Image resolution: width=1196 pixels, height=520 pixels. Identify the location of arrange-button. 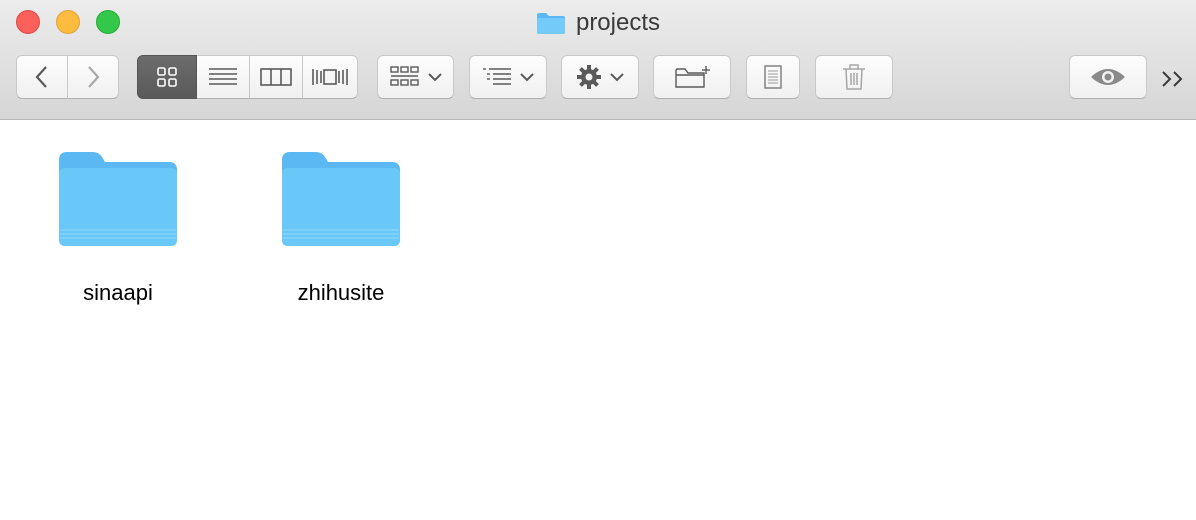
(415, 77).